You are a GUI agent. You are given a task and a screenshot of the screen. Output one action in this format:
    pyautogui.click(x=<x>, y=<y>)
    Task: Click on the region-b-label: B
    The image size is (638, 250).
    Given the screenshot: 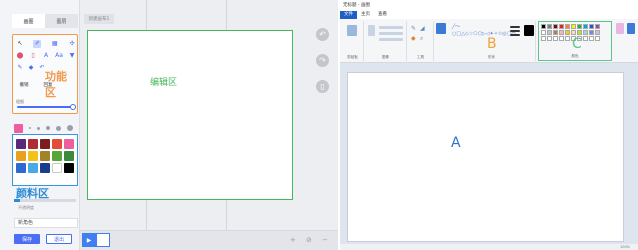 What is the action you would take?
    pyautogui.click(x=492, y=44)
    